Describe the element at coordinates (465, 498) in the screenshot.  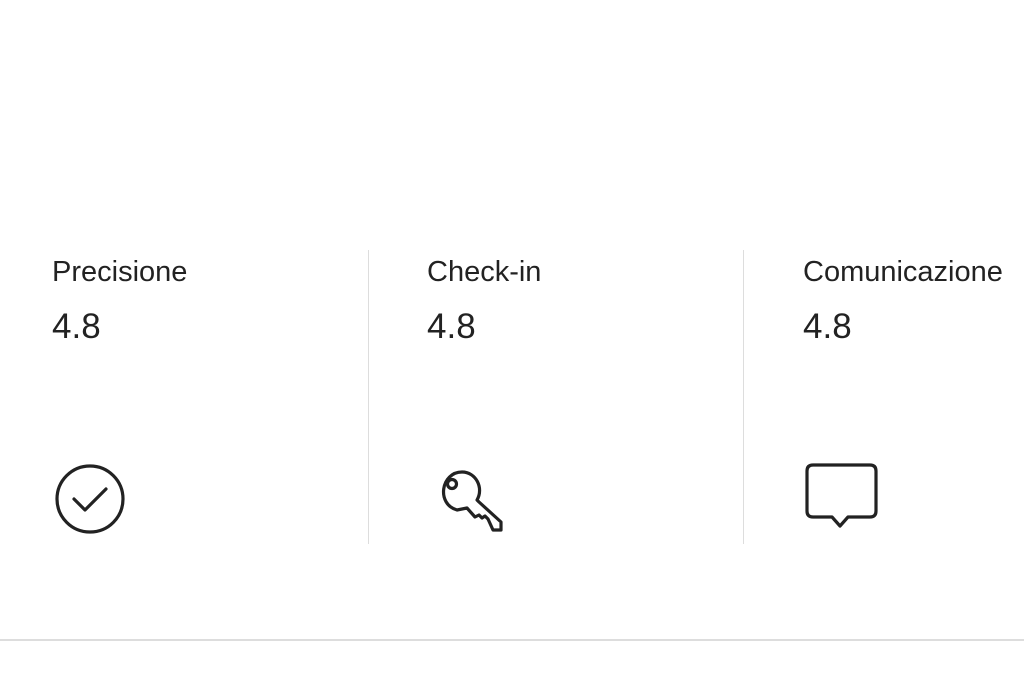
I see `key-icon` at that location.